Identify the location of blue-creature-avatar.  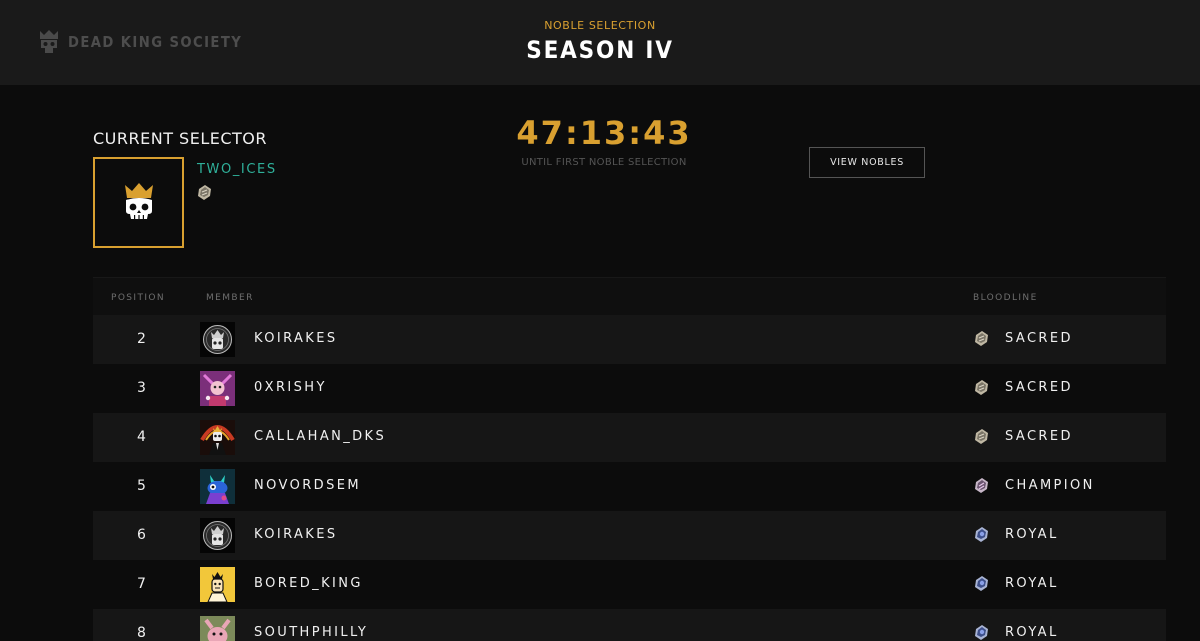
(217, 486).